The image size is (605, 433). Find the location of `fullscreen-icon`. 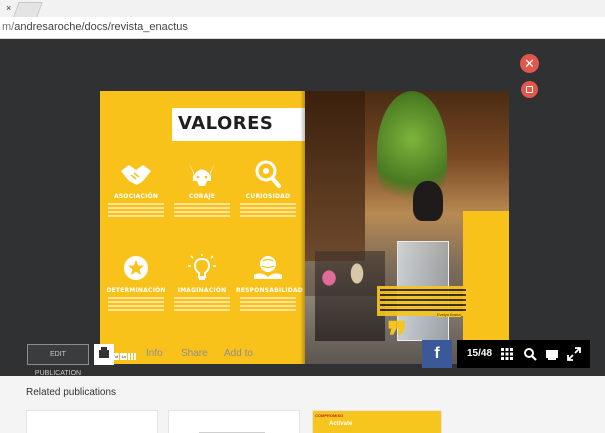

fullscreen-icon is located at coordinates (574, 354).